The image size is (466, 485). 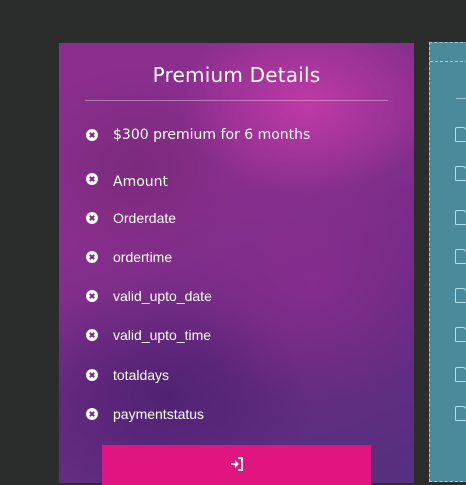 I want to click on card-title: Premium Details, so click(x=236, y=75).